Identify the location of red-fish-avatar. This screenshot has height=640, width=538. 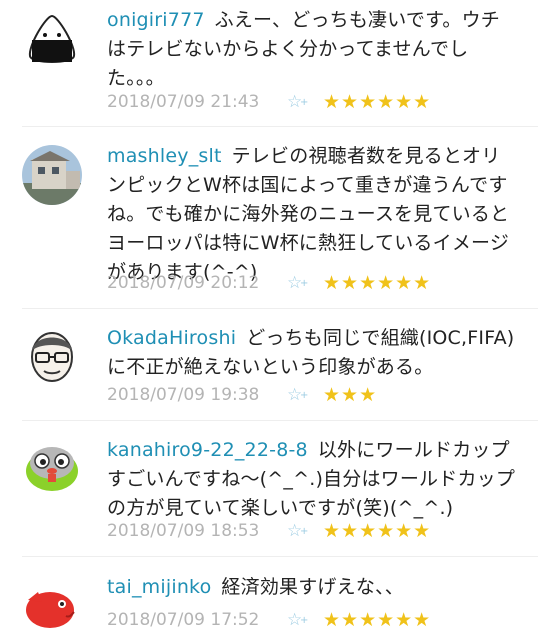
(52, 604).